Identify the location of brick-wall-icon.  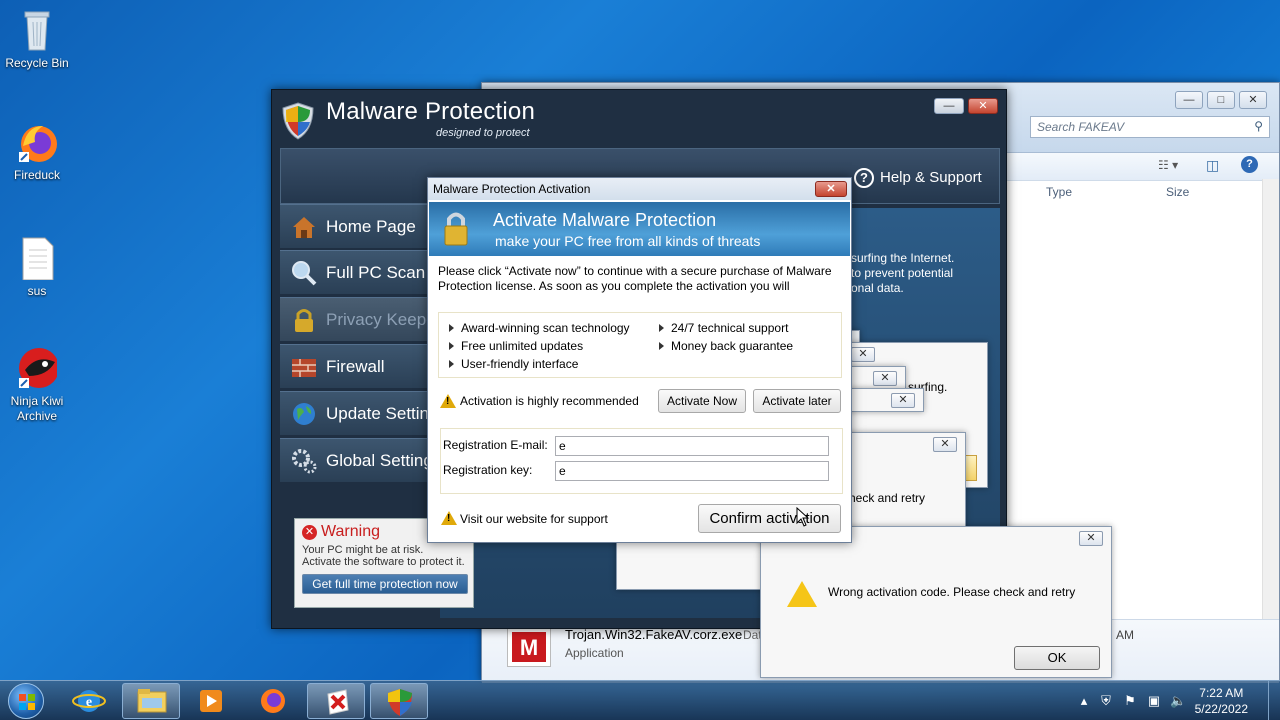
(304, 368).